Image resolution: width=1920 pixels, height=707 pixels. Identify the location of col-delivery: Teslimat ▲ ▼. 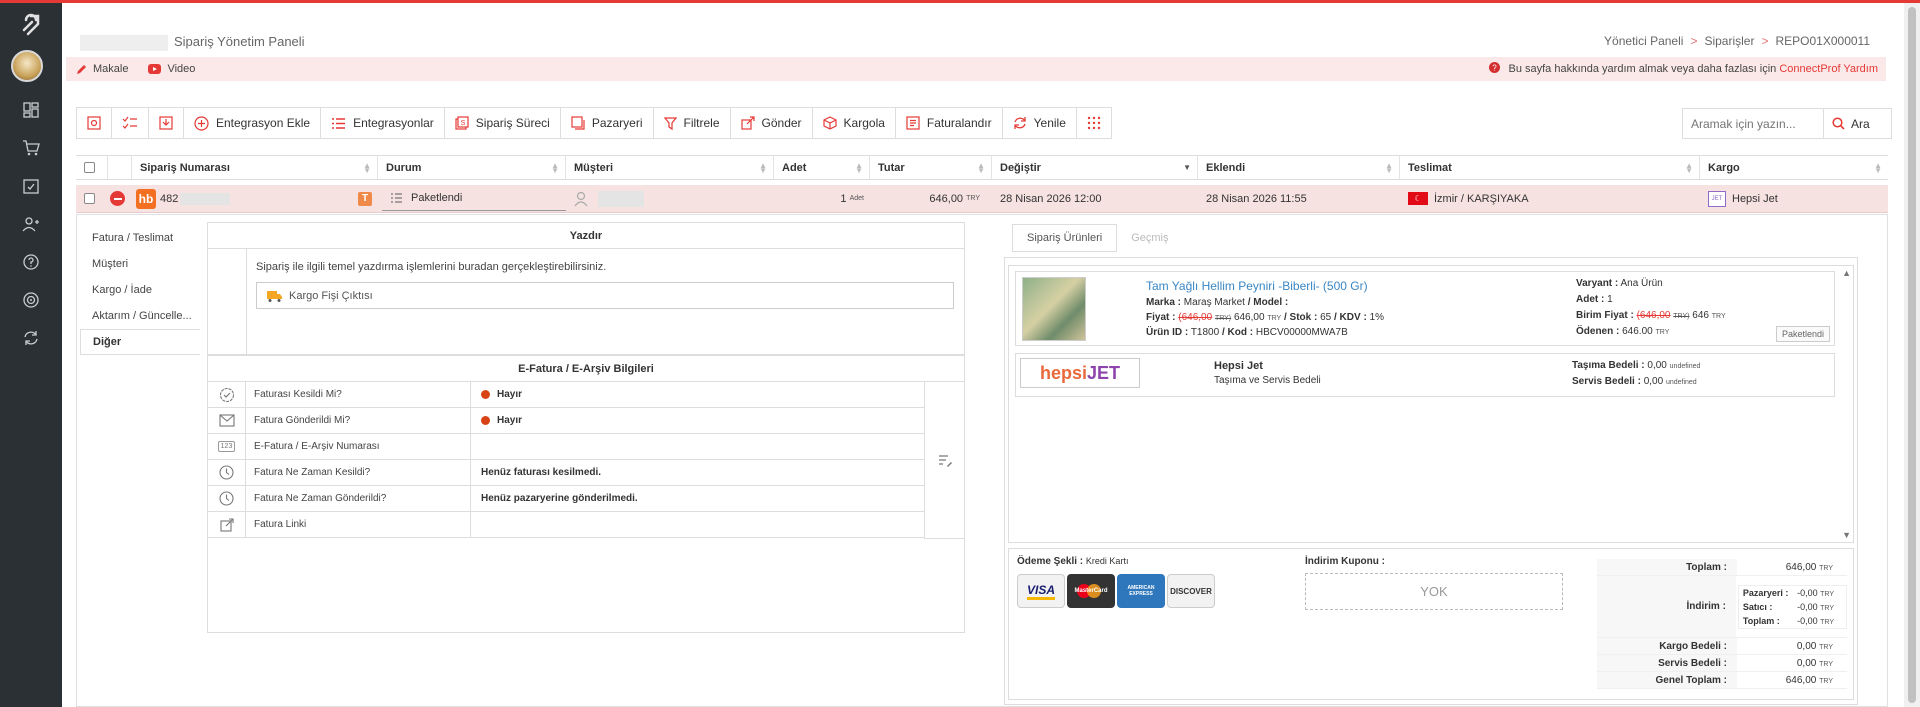
(1550, 167).